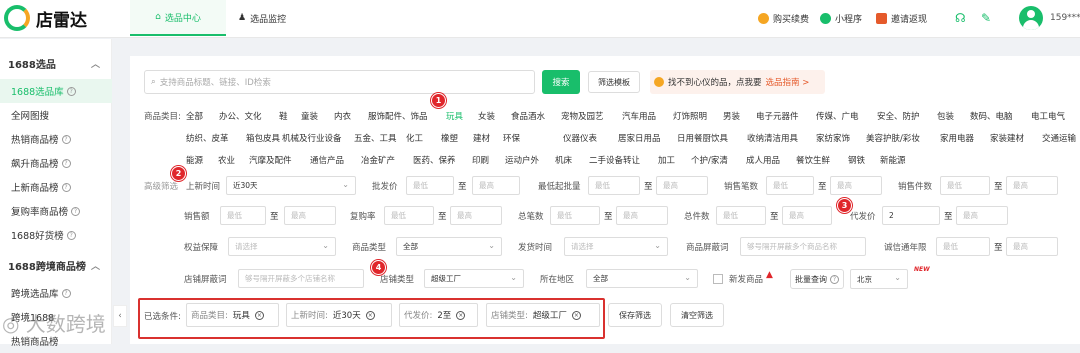  I want to click on category-item: 二手设备转让, so click(614, 160).